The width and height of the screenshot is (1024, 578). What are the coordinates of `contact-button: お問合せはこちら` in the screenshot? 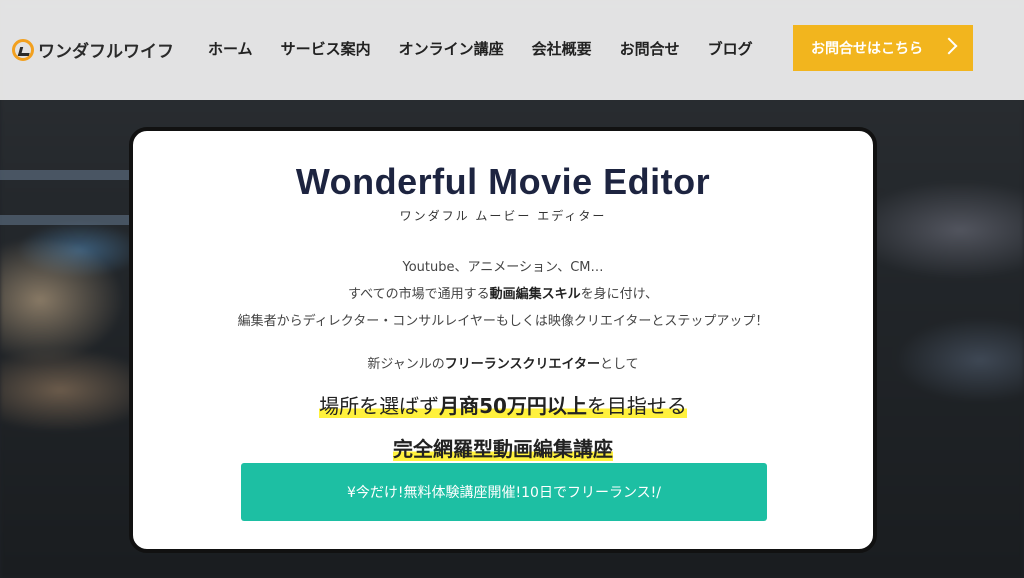 It's located at (883, 48).